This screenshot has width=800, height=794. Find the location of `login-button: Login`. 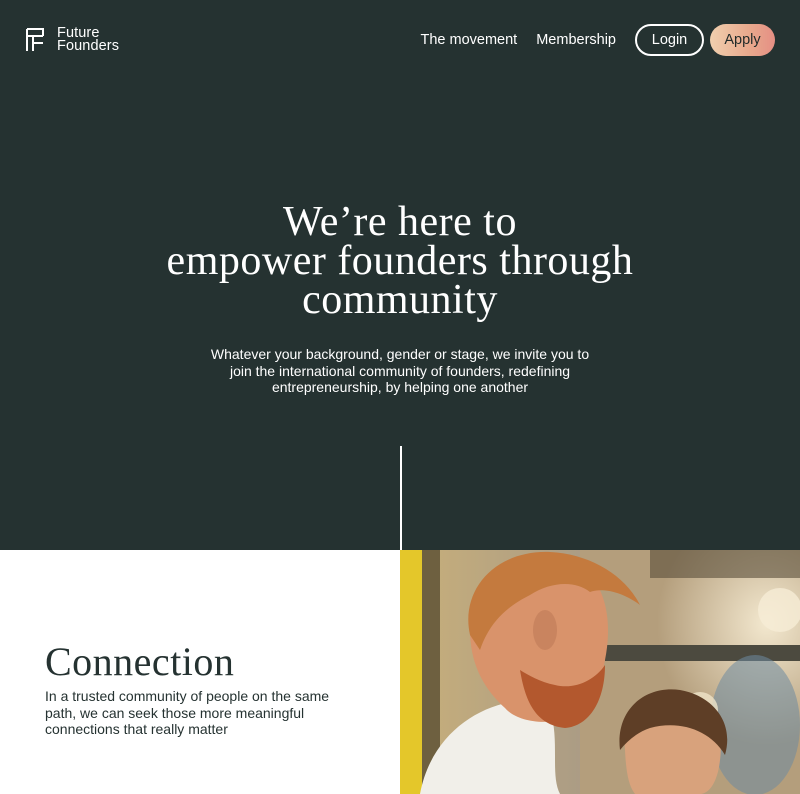

login-button: Login is located at coordinates (669, 40).